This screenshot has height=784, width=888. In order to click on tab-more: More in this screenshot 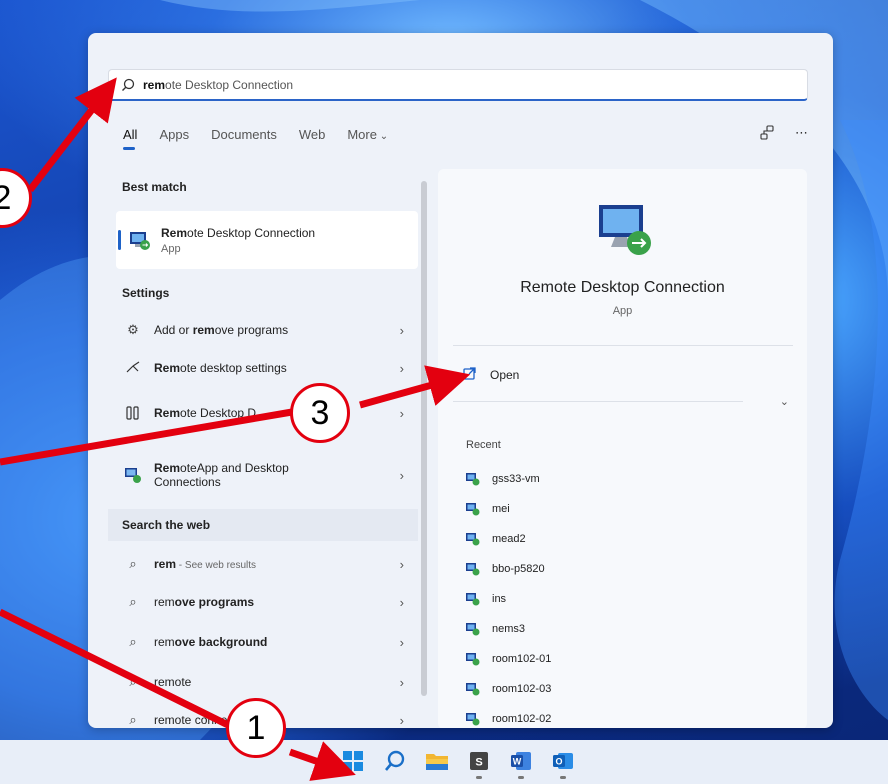, I will do `click(367, 134)`.